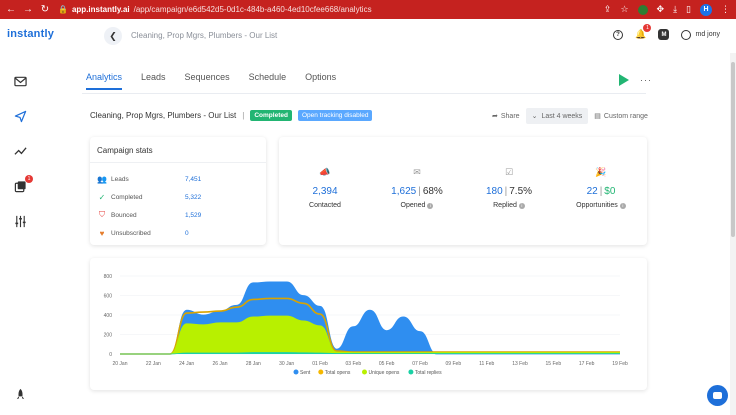 The width and height of the screenshot is (736, 415). Describe the element at coordinates (621, 116) in the screenshot. I see `custom-range-button: ▤ Custom range` at that location.